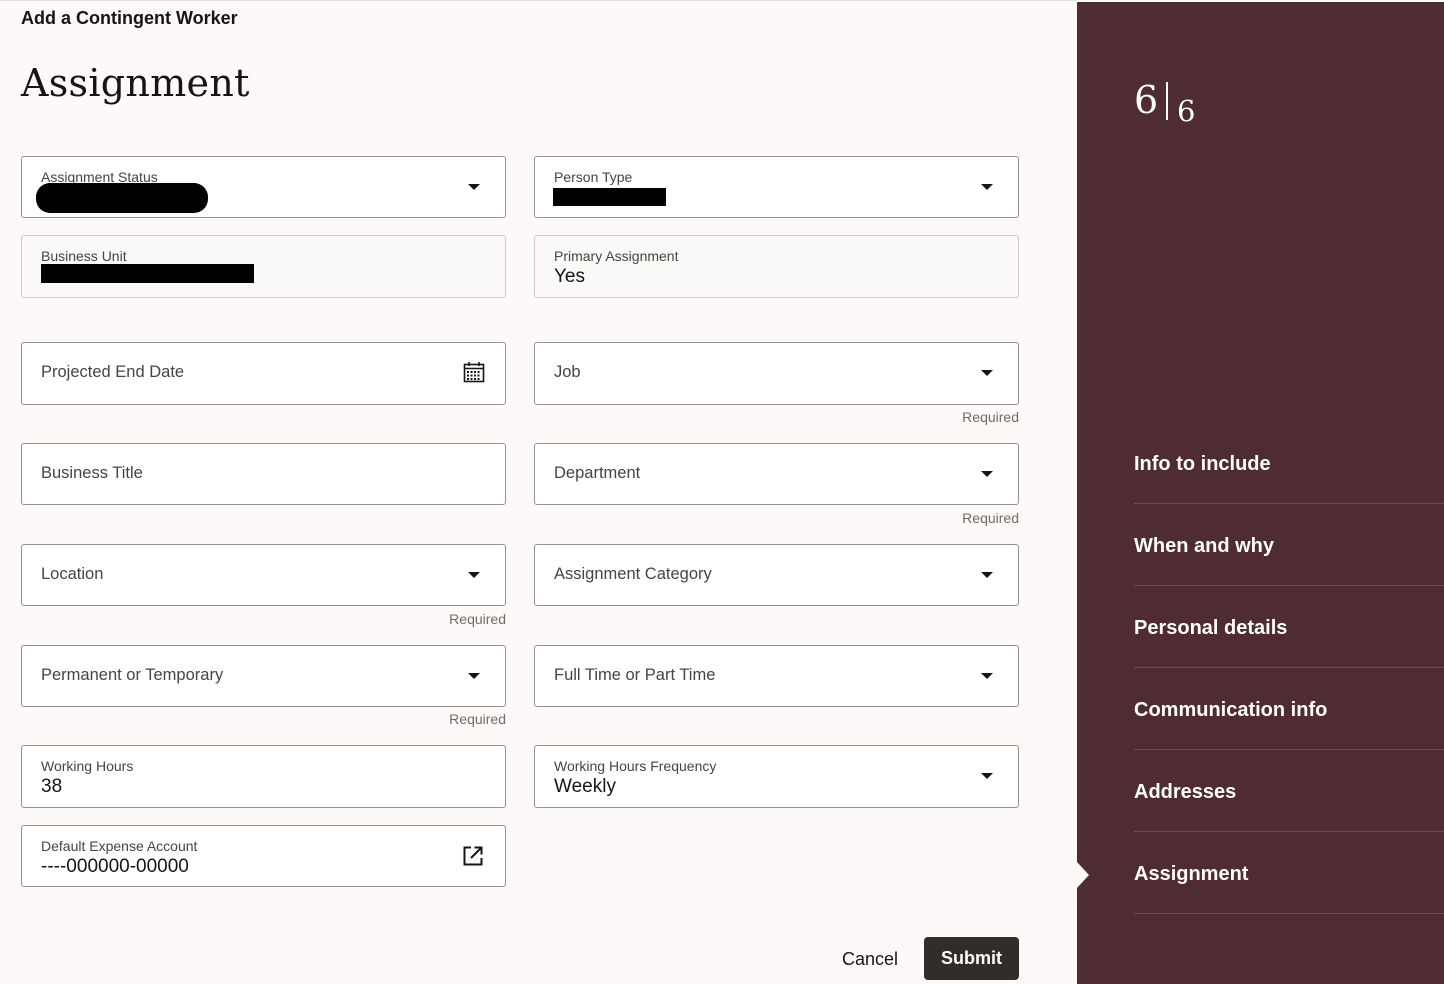 The width and height of the screenshot is (1444, 984). I want to click on projected-end-date-label: Projected End Date, so click(113, 372).